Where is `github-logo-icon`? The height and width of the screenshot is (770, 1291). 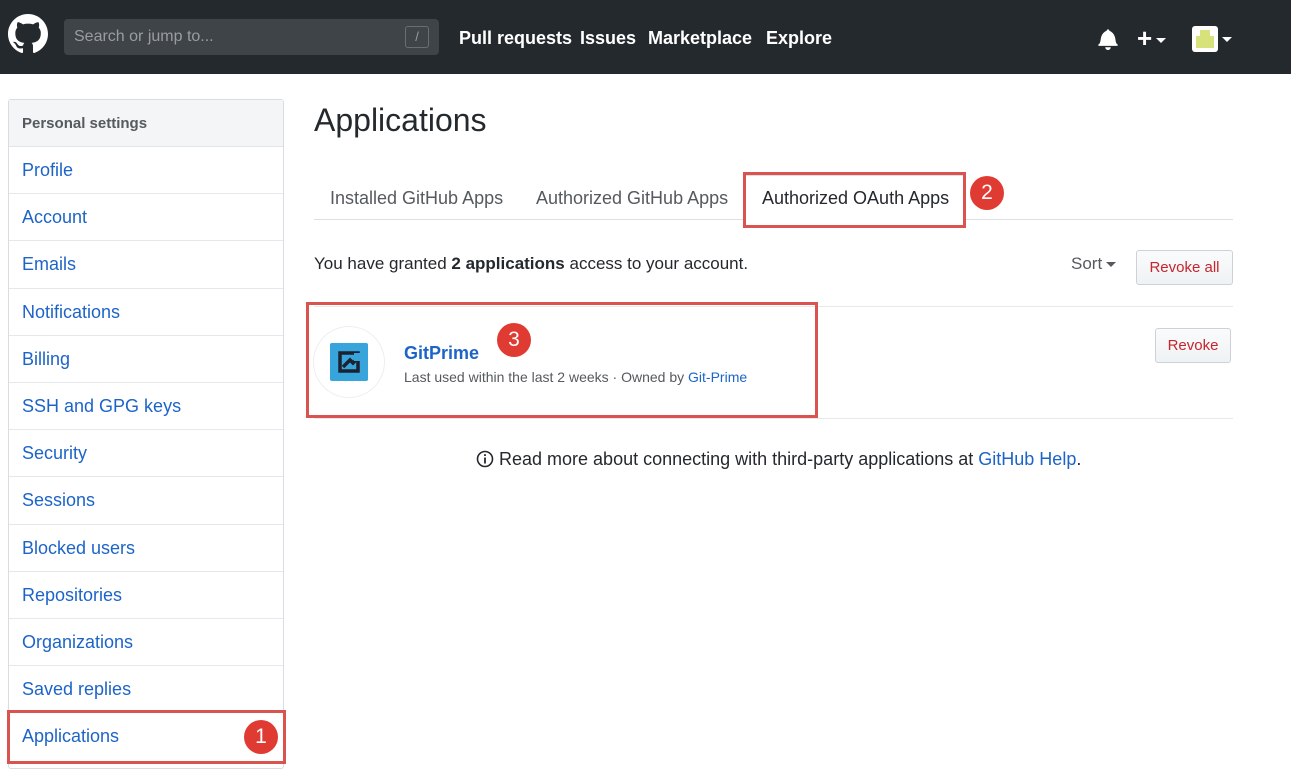
github-logo-icon is located at coordinates (28, 34).